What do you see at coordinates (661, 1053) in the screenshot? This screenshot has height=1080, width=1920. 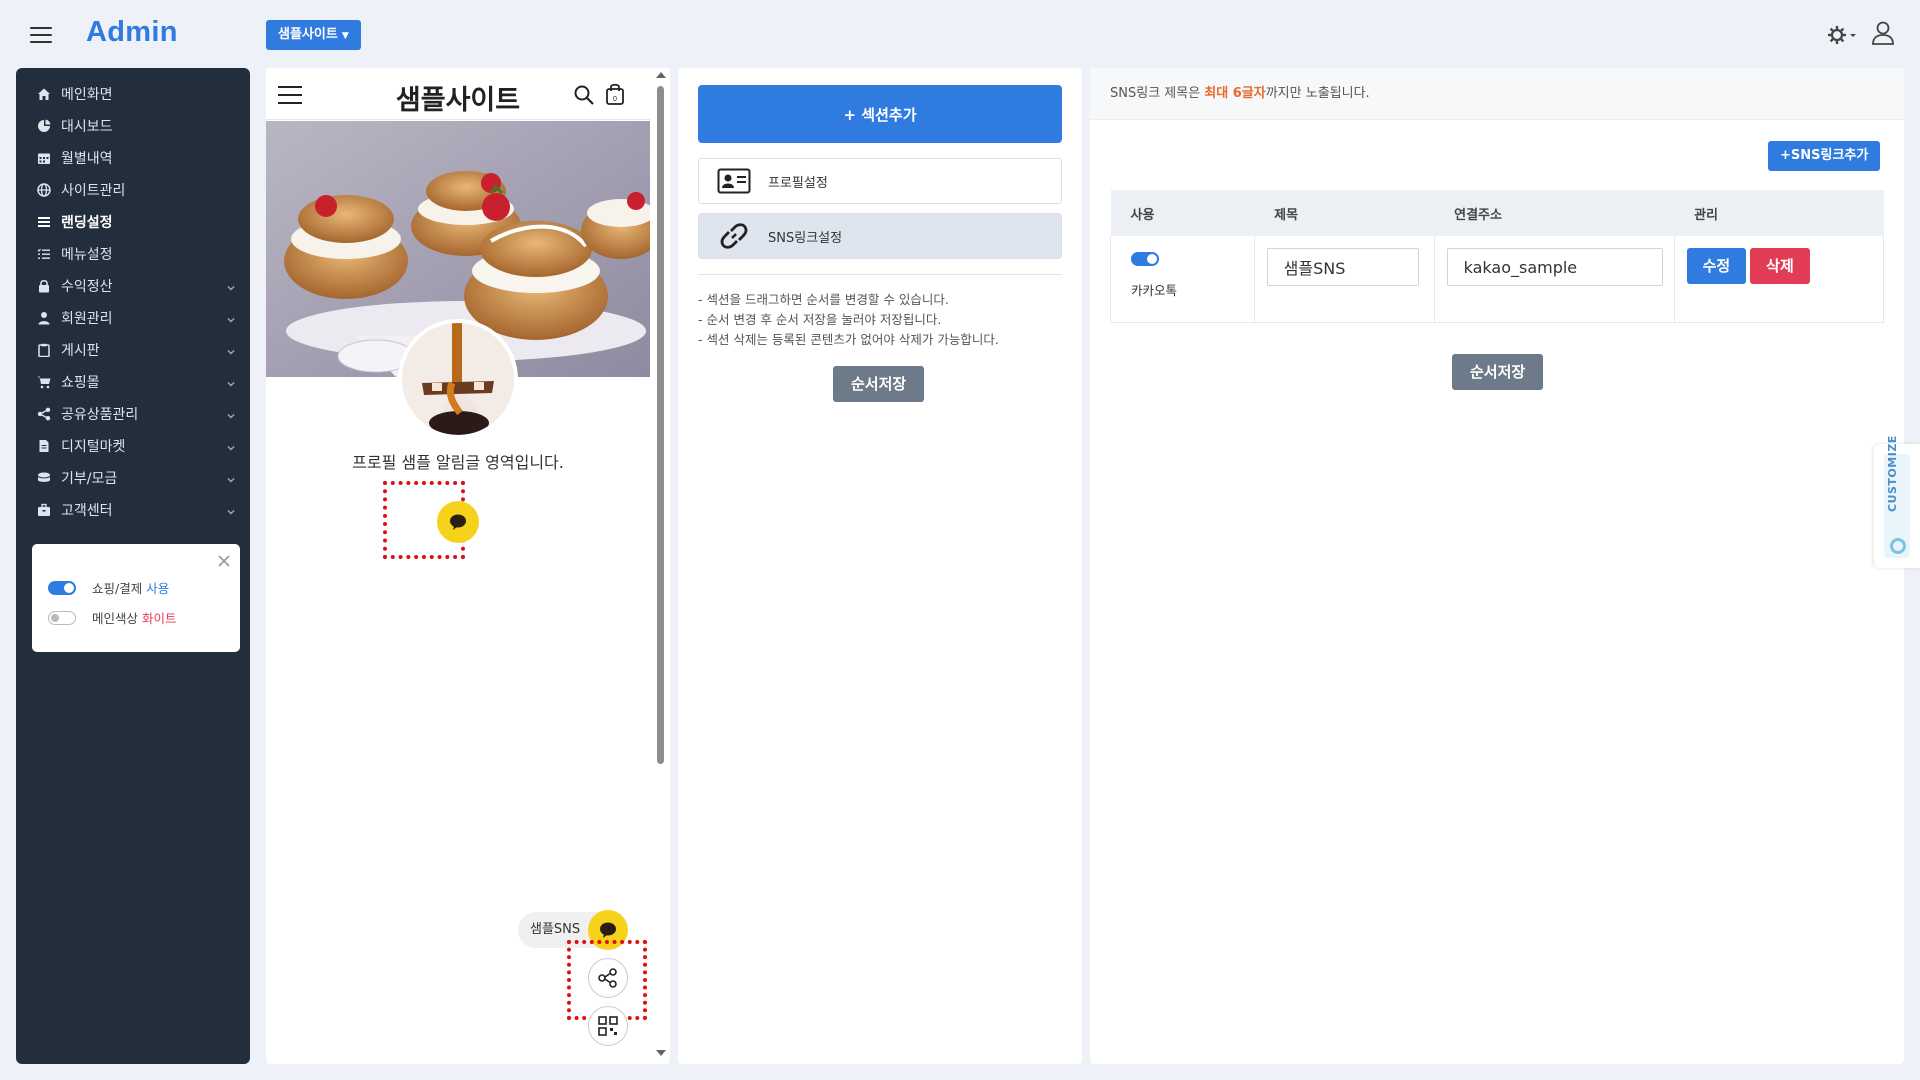 I see `scroll-down-arrow-icon` at bounding box center [661, 1053].